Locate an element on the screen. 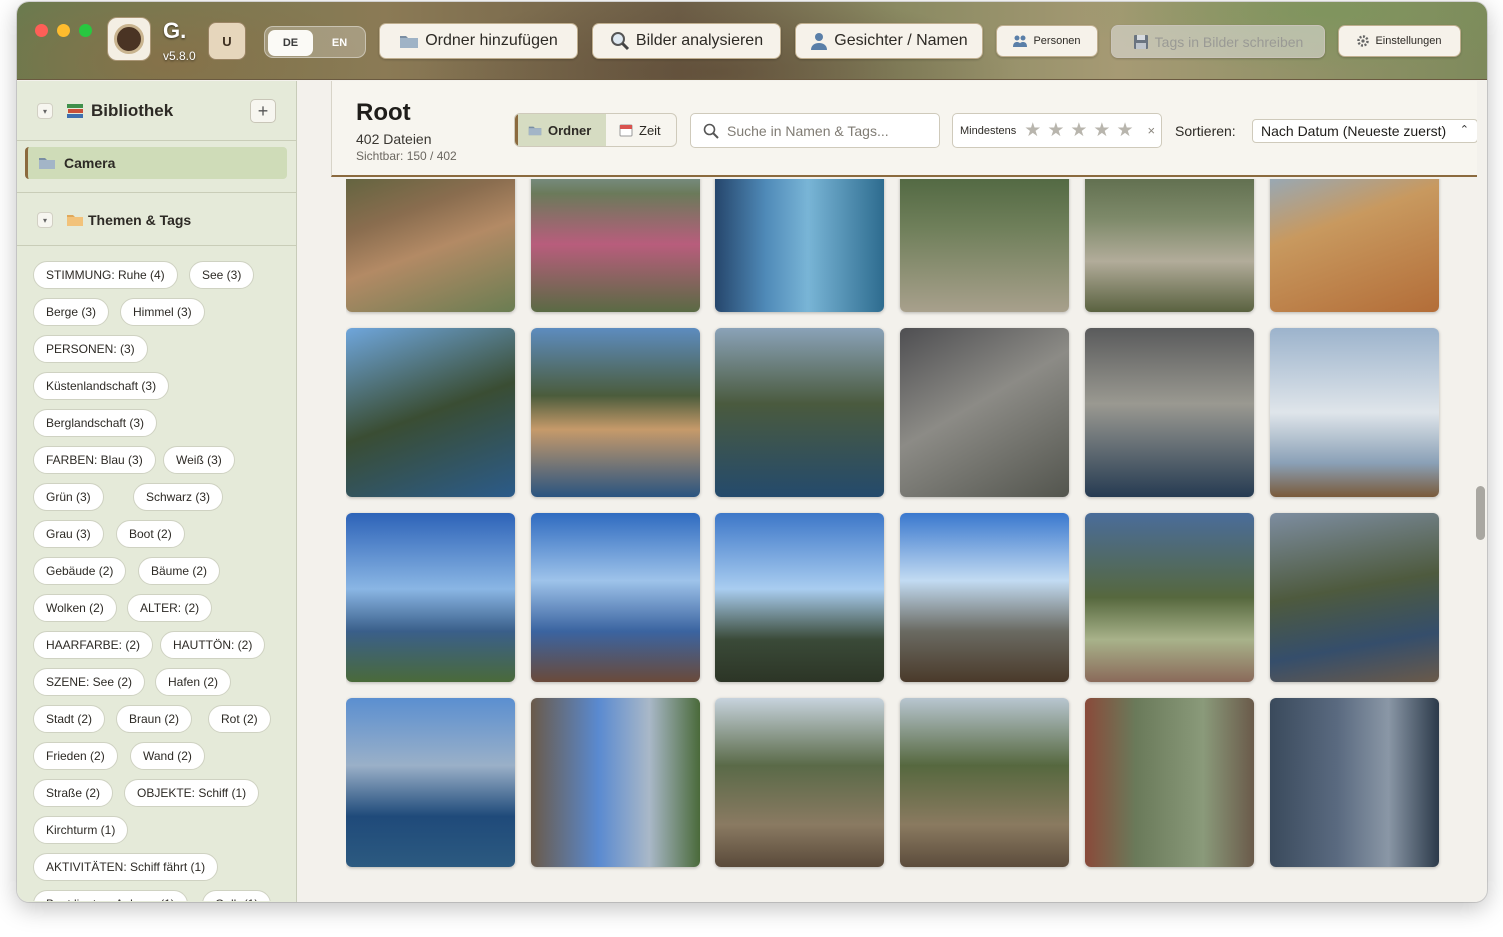  gear-icon is located at coordinates (1363, 41).